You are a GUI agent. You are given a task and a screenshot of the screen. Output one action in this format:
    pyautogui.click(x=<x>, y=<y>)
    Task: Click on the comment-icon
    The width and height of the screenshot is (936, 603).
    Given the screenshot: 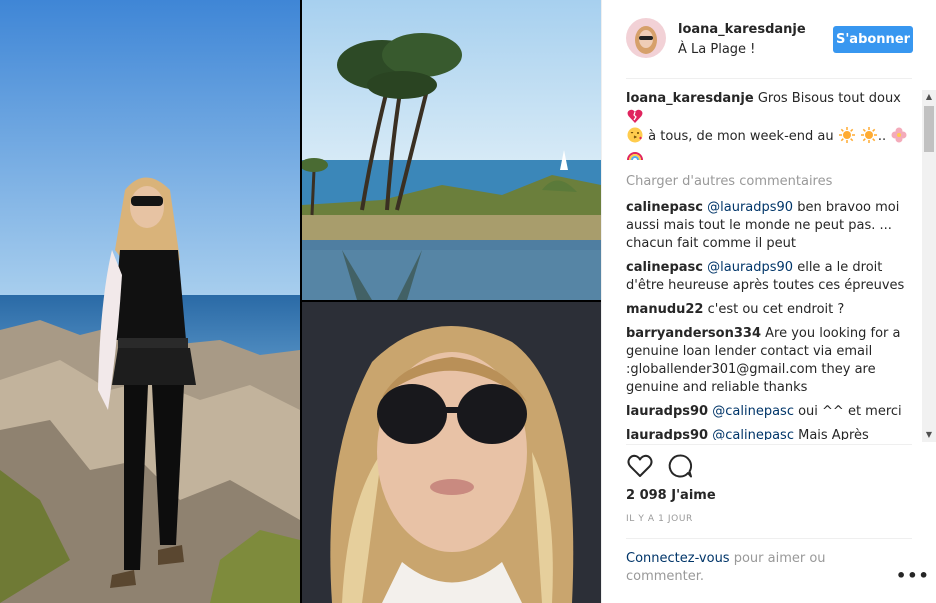 What is the action you would take?
    pyautogui.click(x=680, y=466)
    